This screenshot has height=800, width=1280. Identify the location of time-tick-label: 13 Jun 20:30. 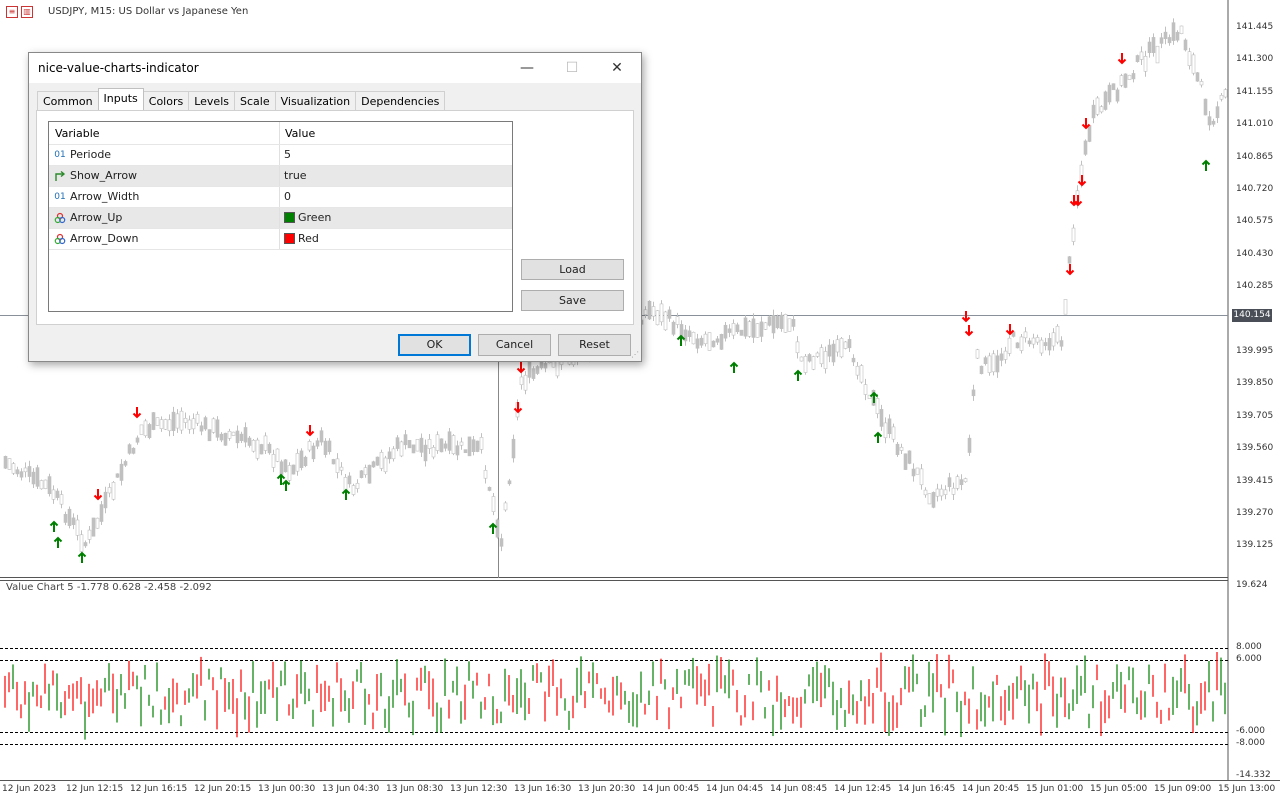
(607, 789).